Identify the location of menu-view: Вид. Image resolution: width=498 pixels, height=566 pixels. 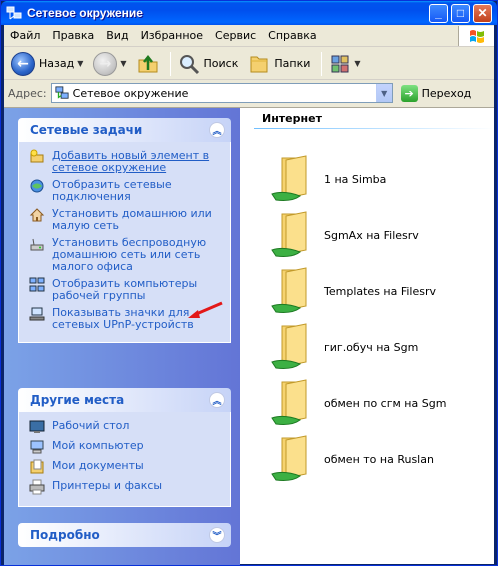
(117, 35).